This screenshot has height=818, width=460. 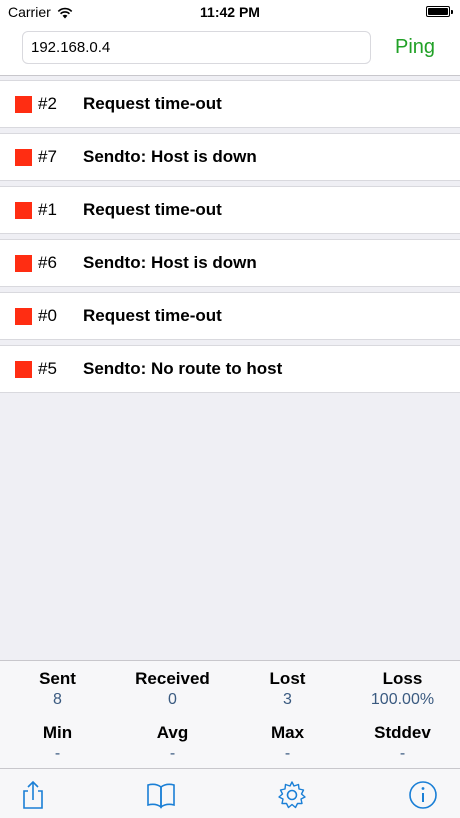 I want to click on list-item: #5 Sendto: No route to host, so click(x=230, y=369).